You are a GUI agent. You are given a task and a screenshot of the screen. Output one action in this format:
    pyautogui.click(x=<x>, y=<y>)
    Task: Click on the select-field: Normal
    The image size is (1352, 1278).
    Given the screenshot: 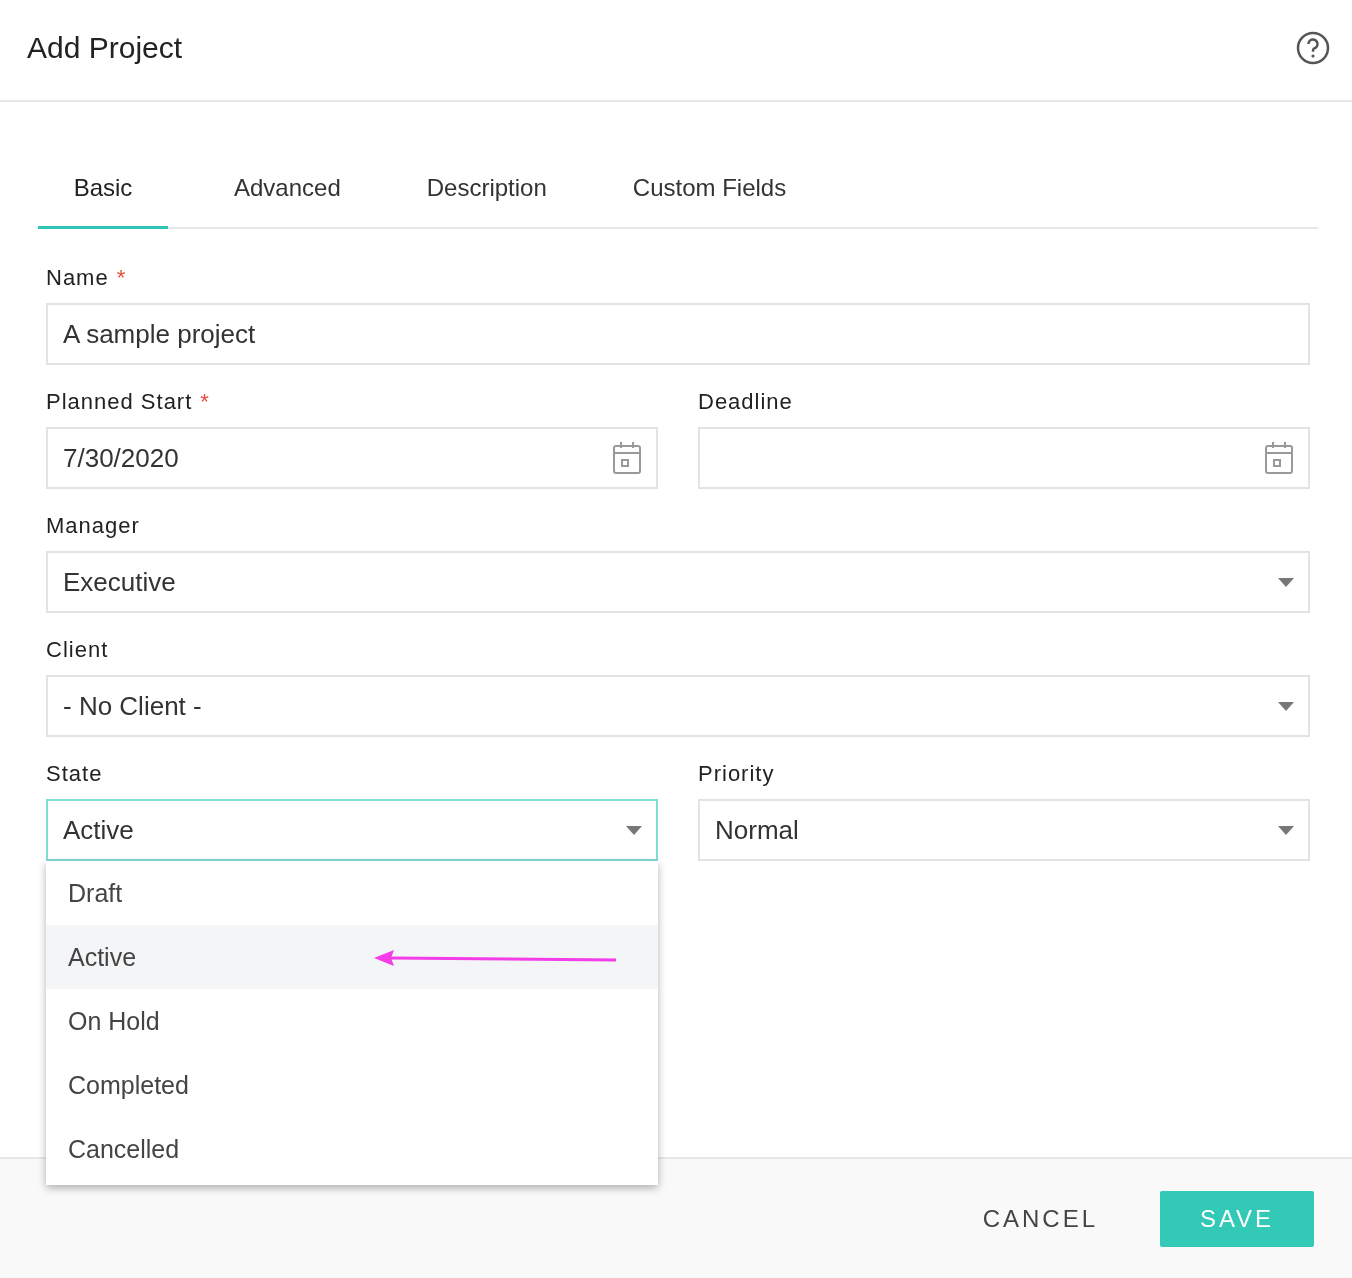 What is the action you would take?
    pyautogui.click(x=1004, y=830)
    